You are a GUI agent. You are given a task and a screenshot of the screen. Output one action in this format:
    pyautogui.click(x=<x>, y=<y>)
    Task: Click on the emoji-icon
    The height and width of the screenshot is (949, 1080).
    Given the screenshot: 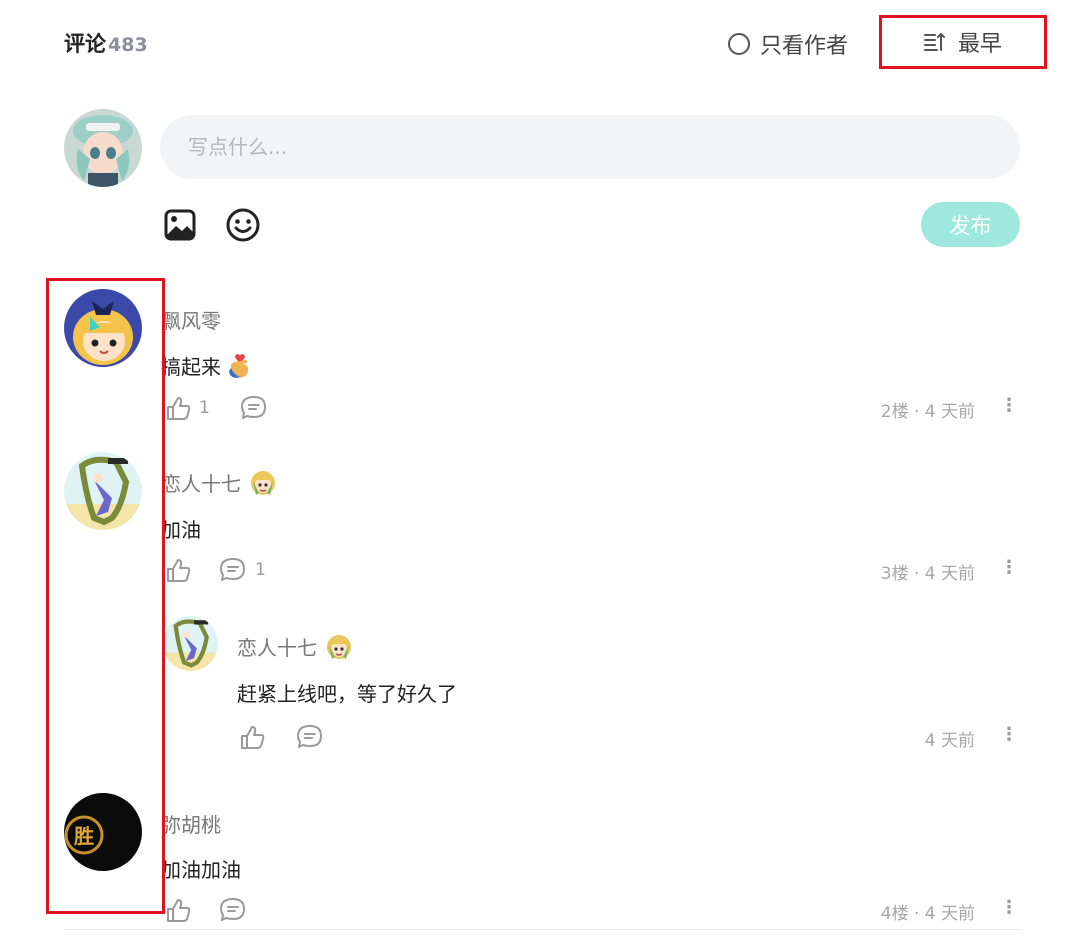 What is the action you would take?
    pyautogui.click(x=243, y=227)
    